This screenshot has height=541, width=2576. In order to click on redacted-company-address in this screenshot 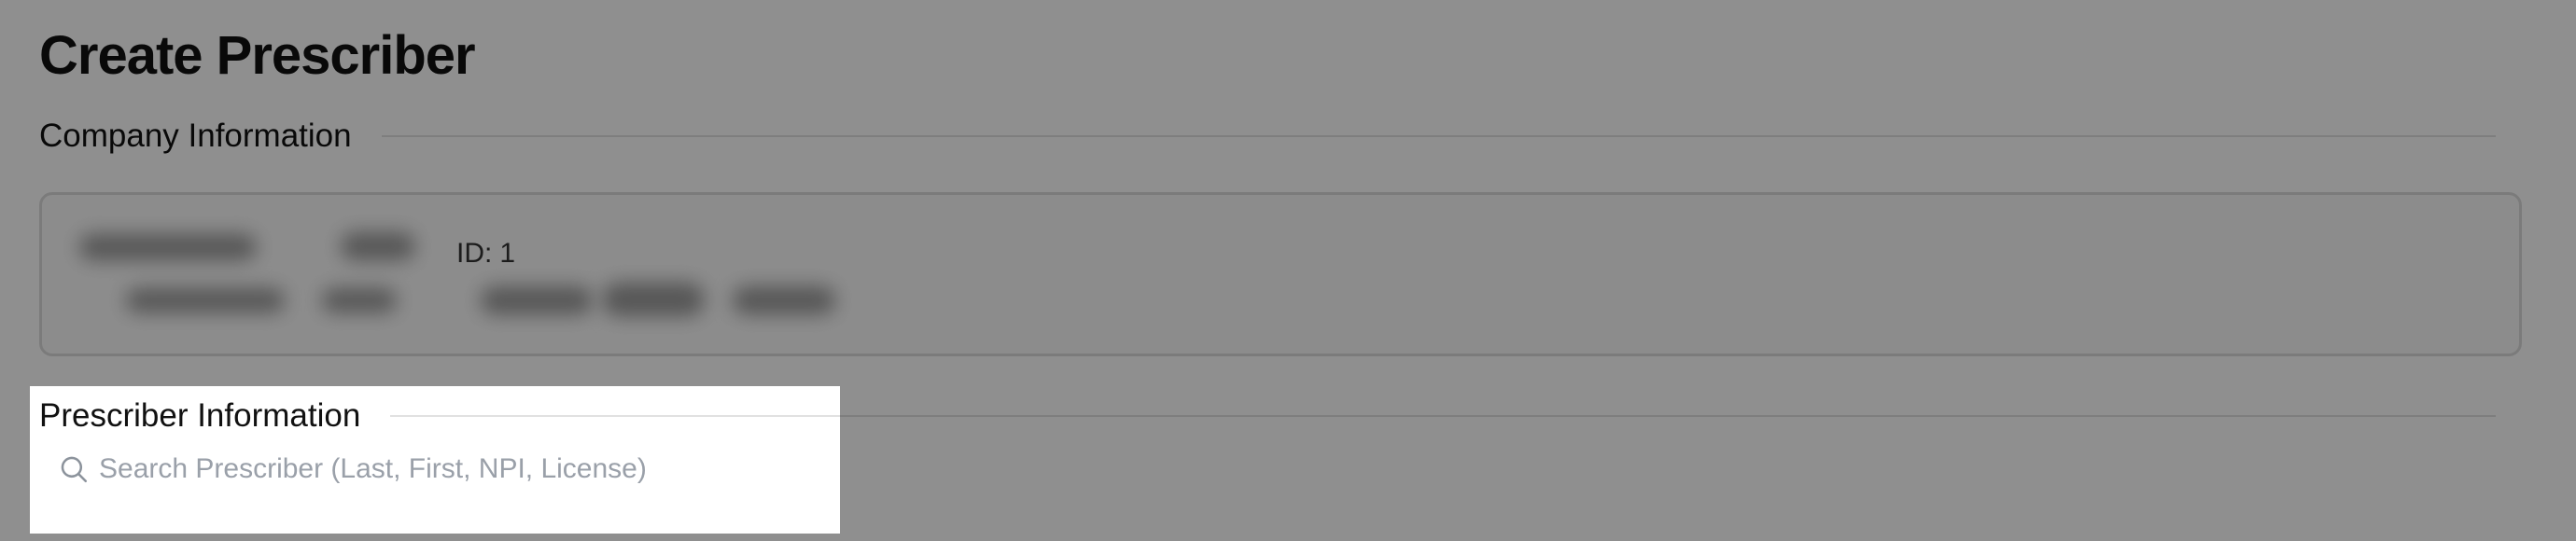, I will do `click(205, 300)`.